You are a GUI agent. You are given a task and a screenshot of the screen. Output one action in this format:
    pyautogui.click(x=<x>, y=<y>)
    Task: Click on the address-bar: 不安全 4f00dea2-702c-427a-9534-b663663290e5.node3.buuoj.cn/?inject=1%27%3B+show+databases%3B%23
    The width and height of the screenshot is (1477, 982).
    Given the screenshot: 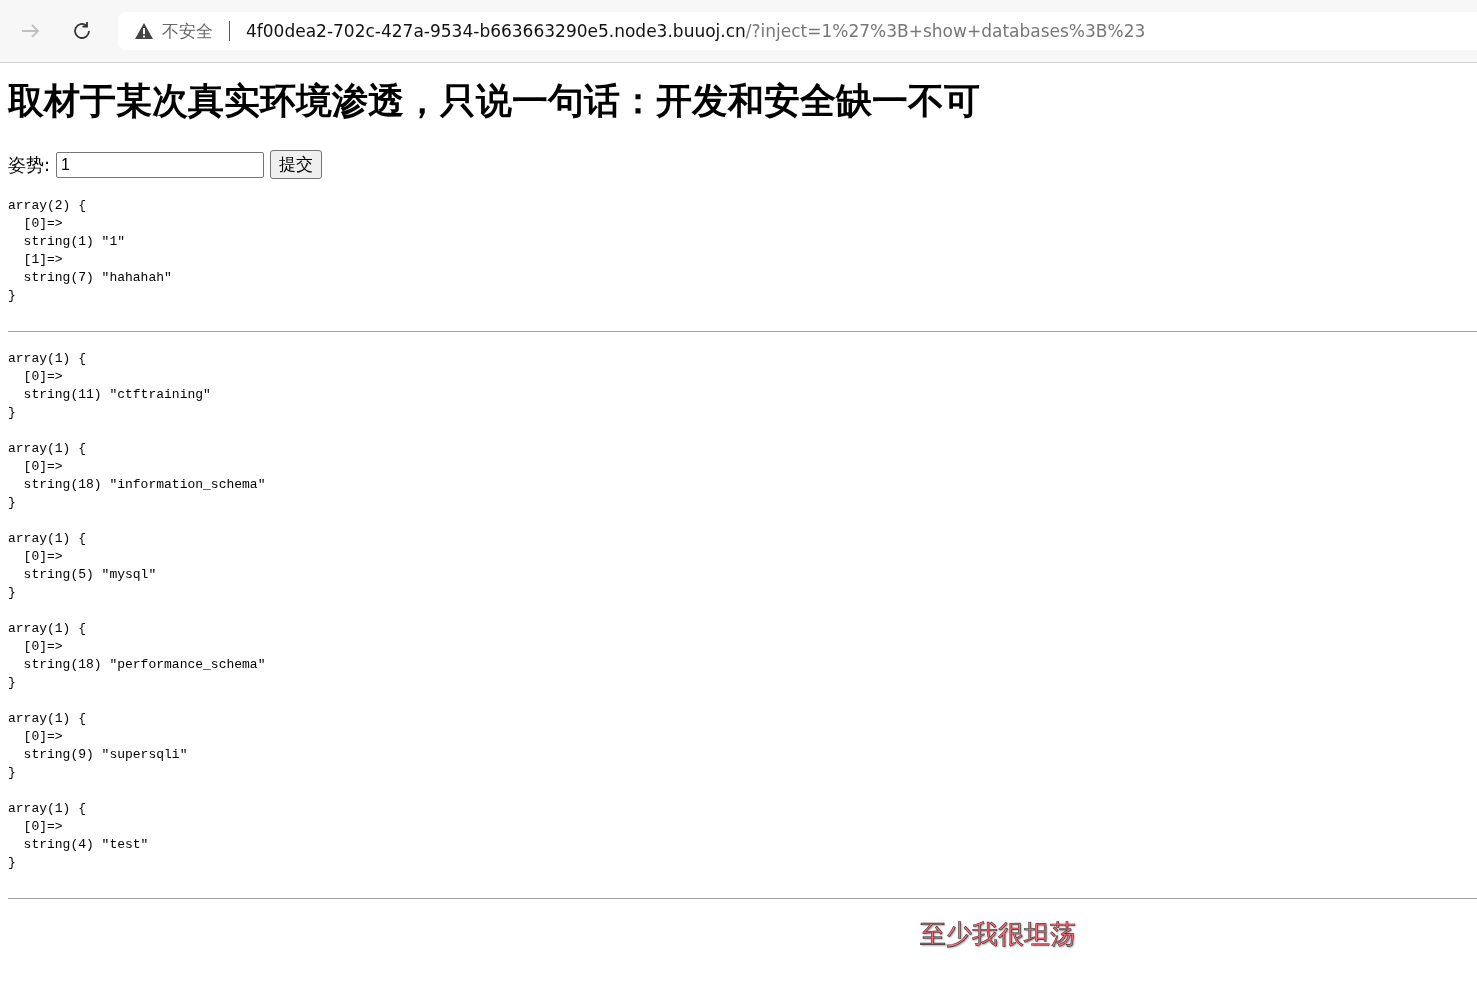 What is the action you would take?
    pyautogui.click(x=797, y=31)
    